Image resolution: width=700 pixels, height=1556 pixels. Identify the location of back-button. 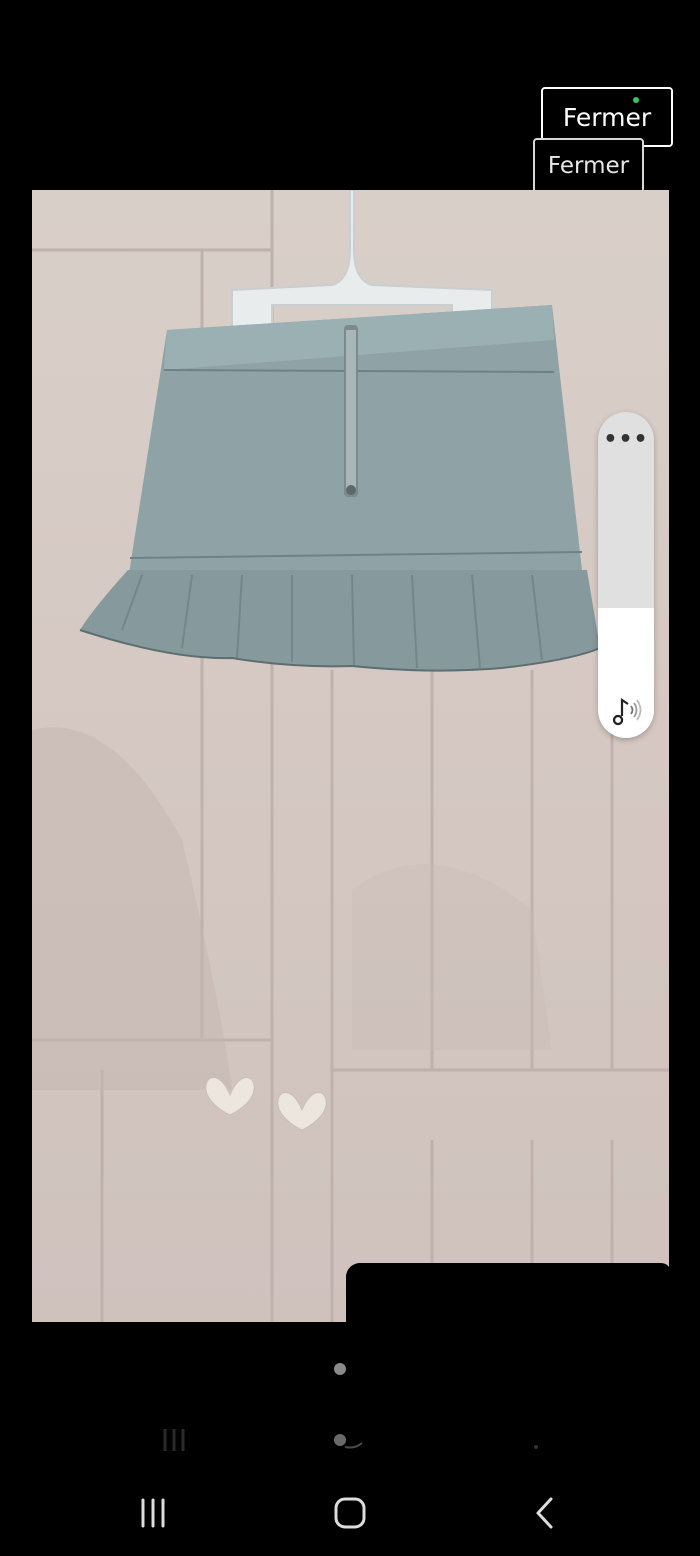
(545, 1513).